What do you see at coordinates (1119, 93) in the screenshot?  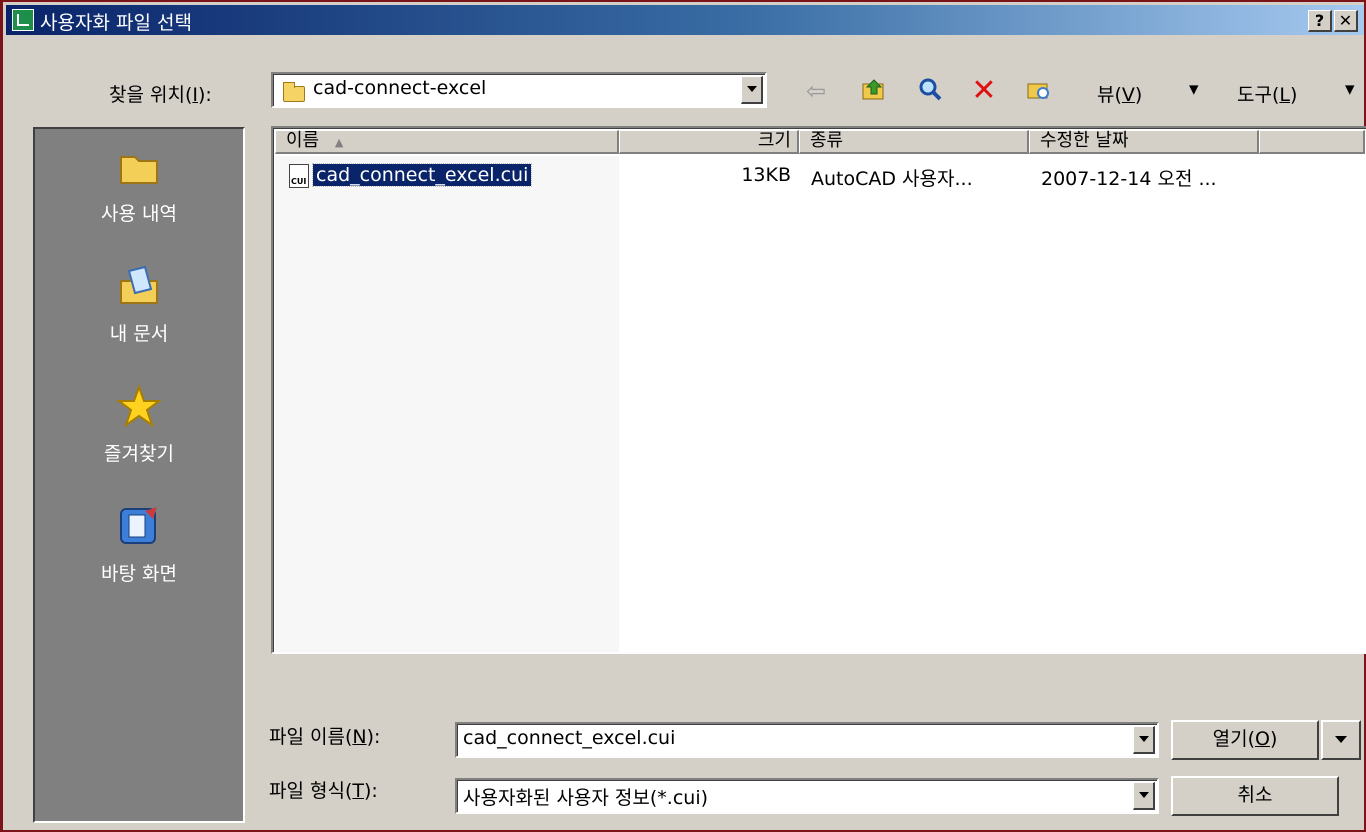 I see `view-menu: 뷰(V)` at bounding box center [1119, 93].